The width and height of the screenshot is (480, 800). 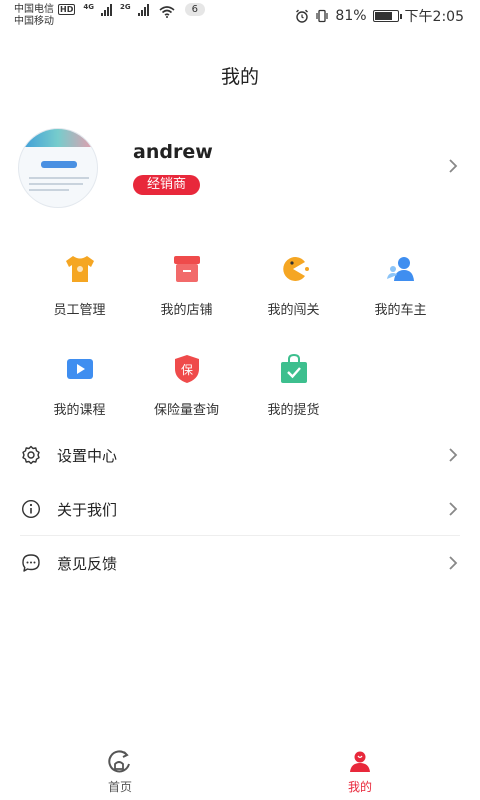 I want to click on battery-icon, so click(x=387, y=16).